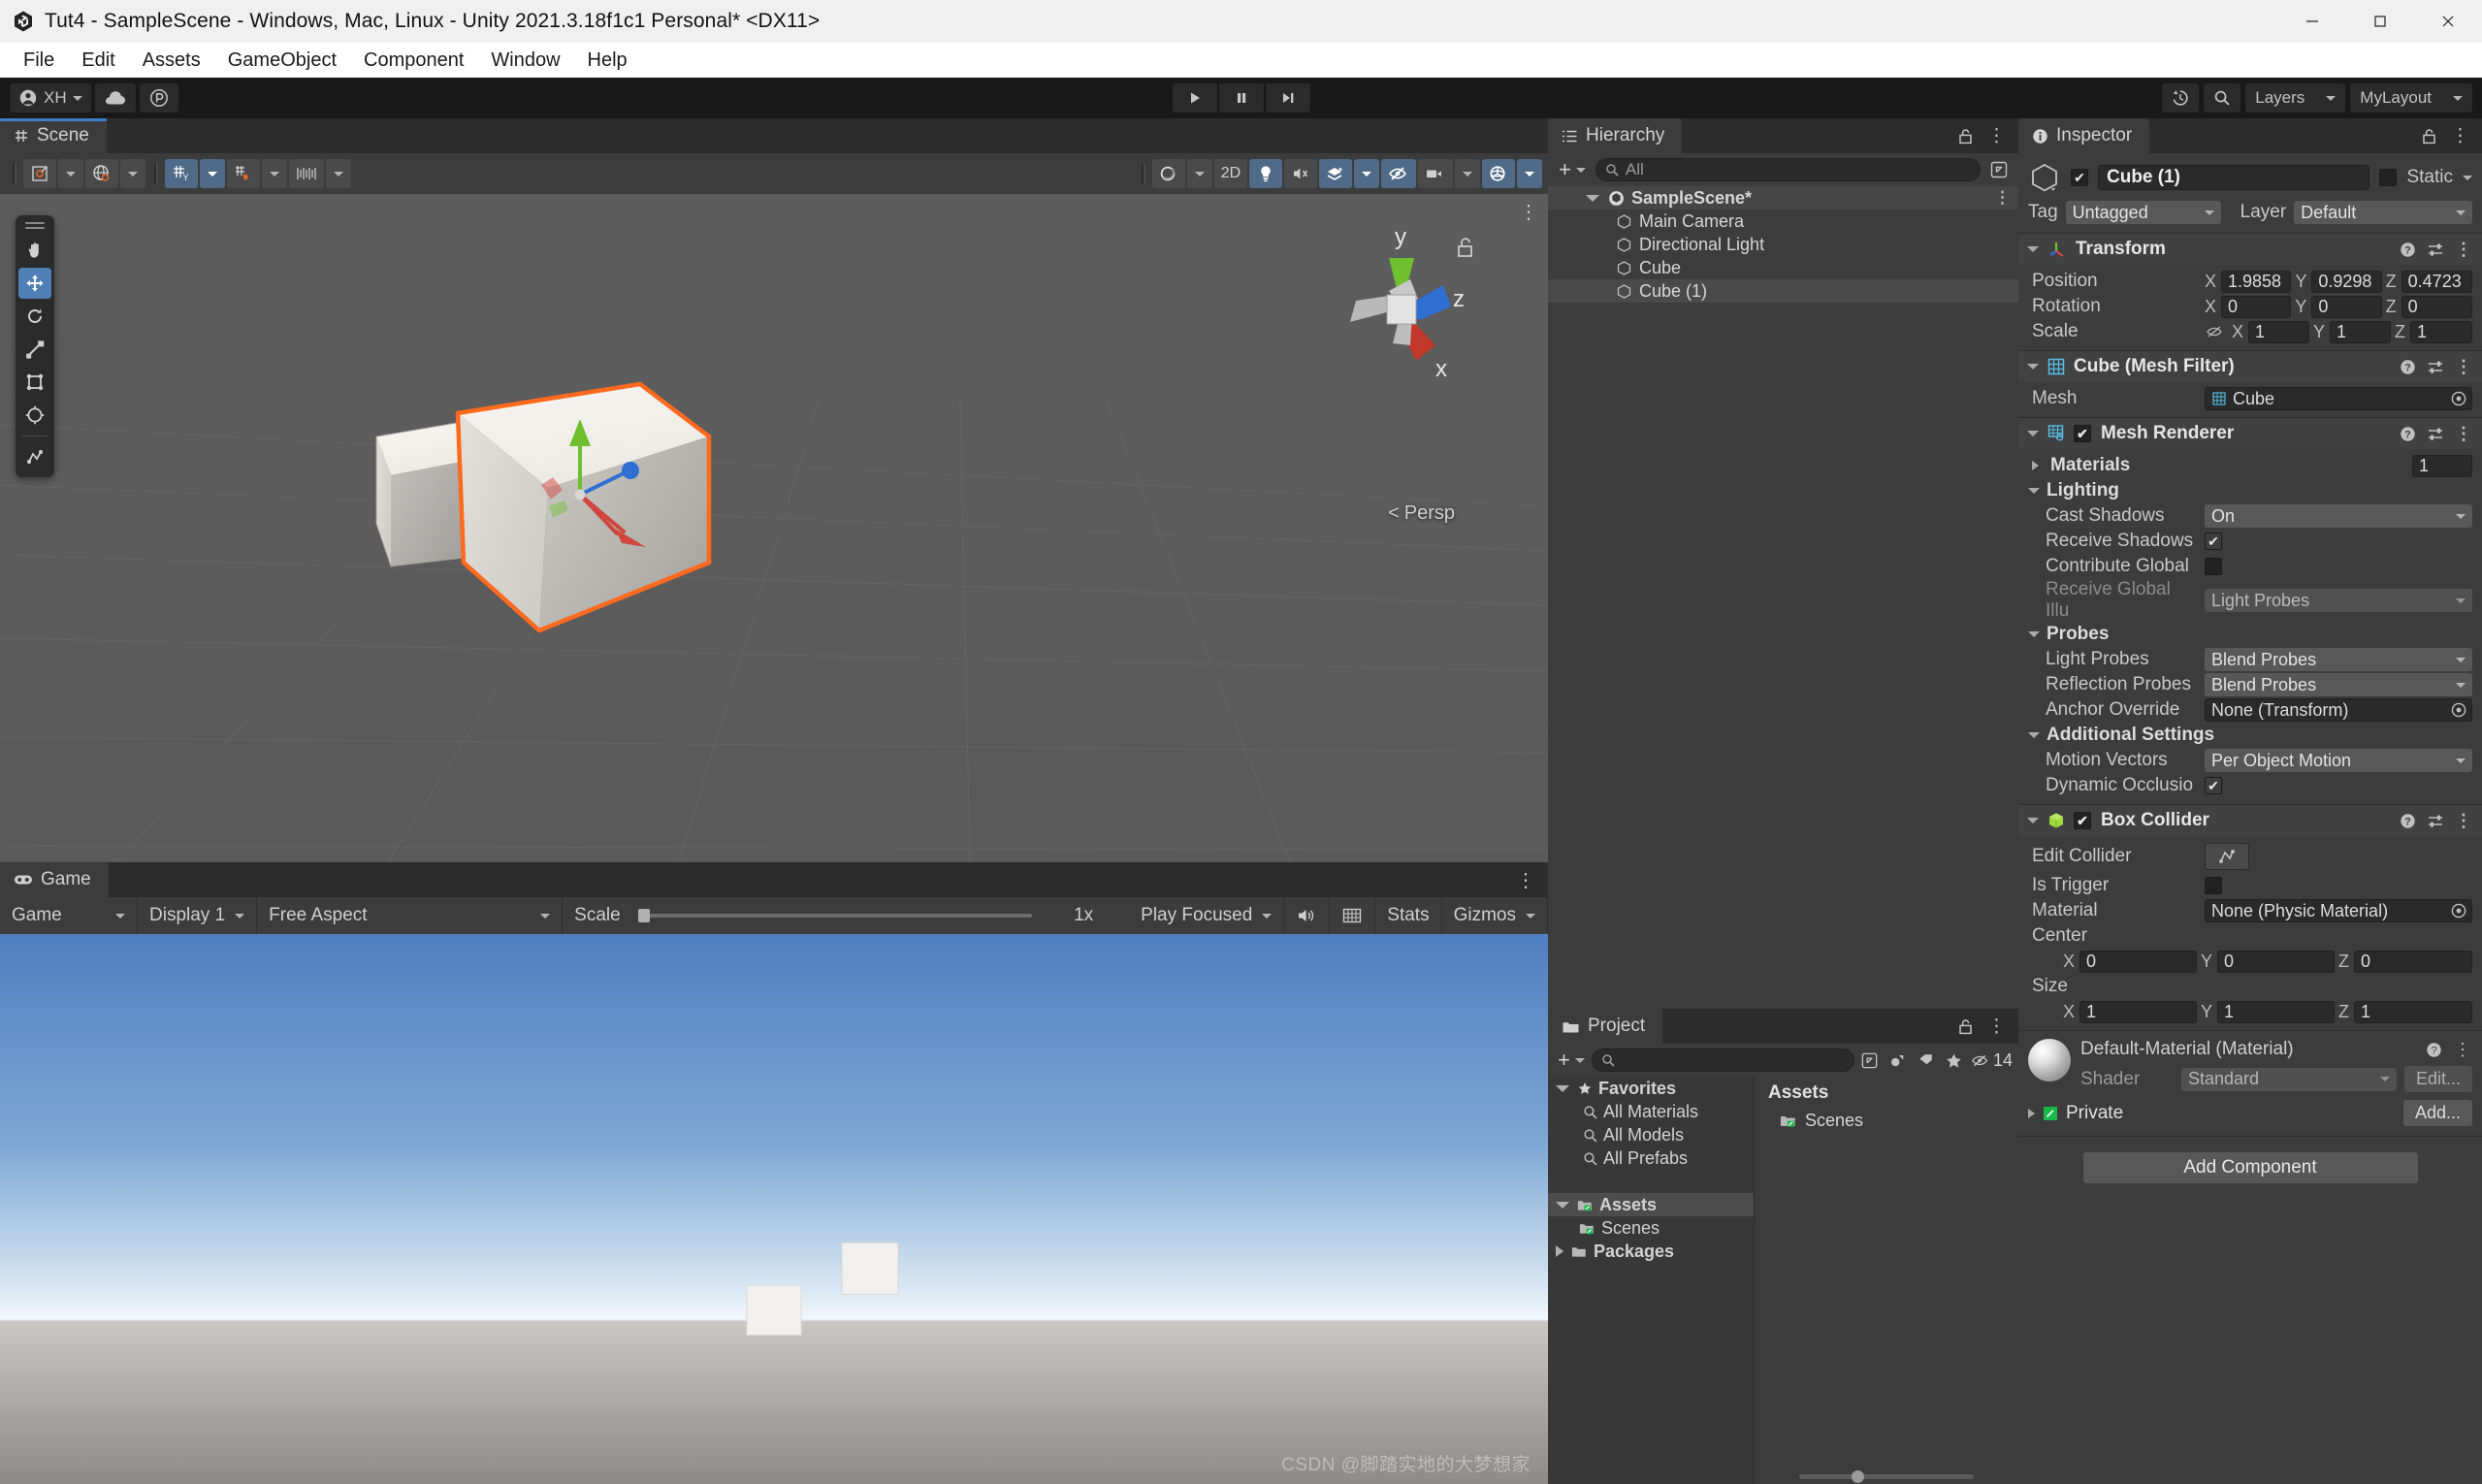 The width and height of the screenshot is (2482, 1484). Describe the element at coordinates (2250, 820) in the screenshot. I see `box-collider-header: Box Collider ? ⋮` at that location.